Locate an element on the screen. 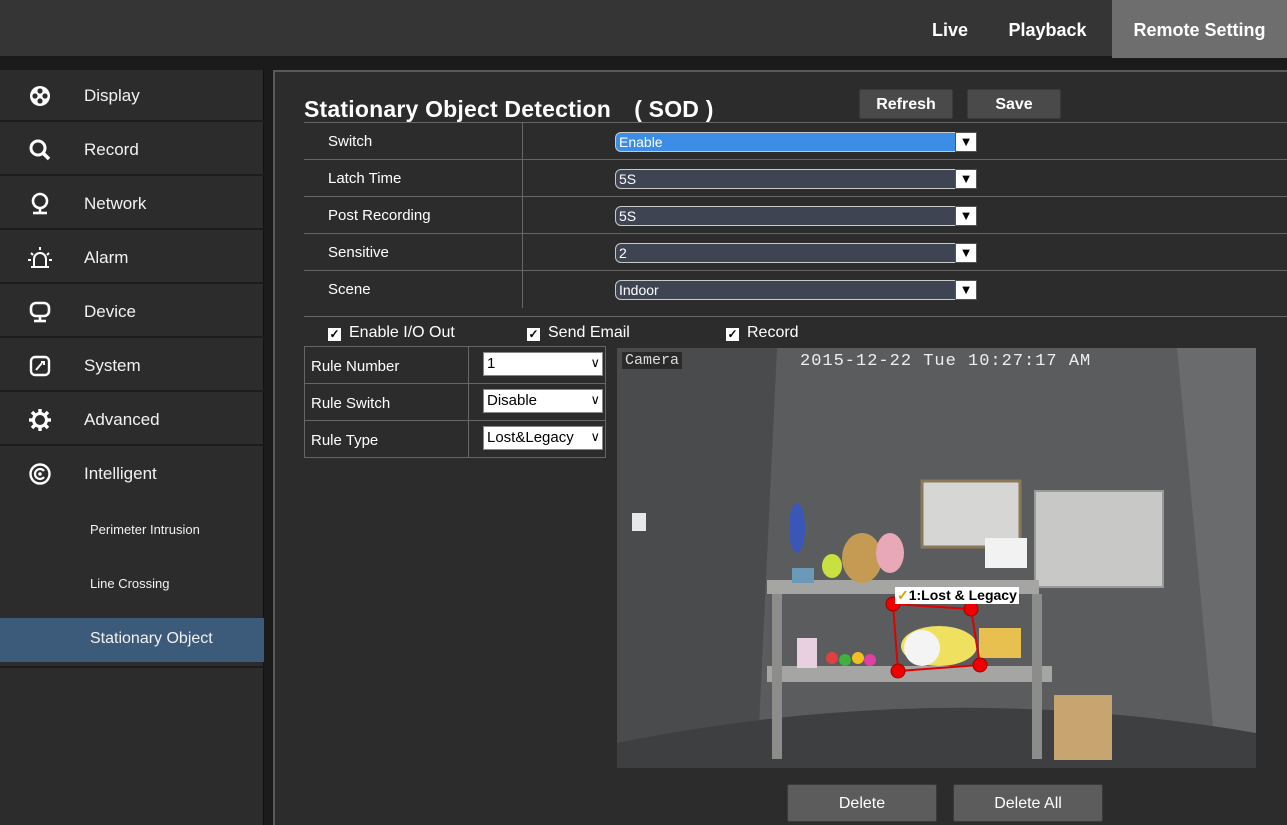 The width and height of the screenshot is (1287, 825). sidebar-item-advanced: Advanced is located at coordinates (132, 420).